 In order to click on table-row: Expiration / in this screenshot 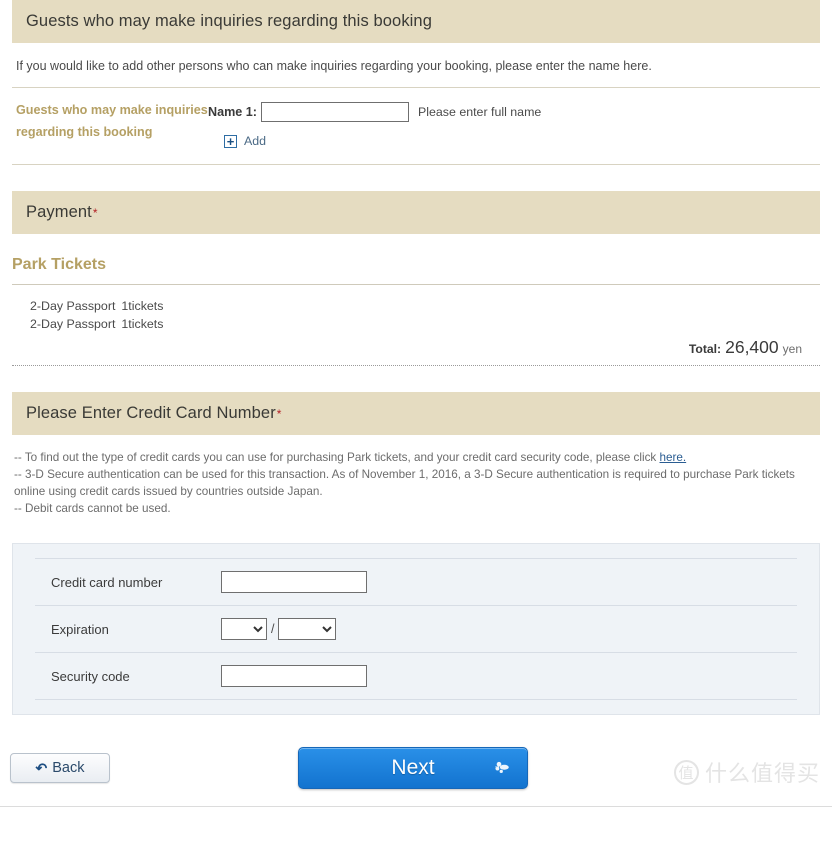, I will do `click(416, 629)`.